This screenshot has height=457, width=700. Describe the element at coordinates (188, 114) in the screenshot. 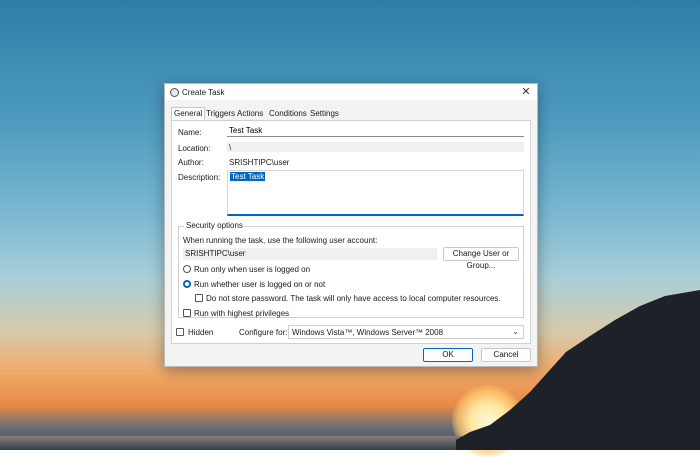

I see `tab-general: General` at that location.